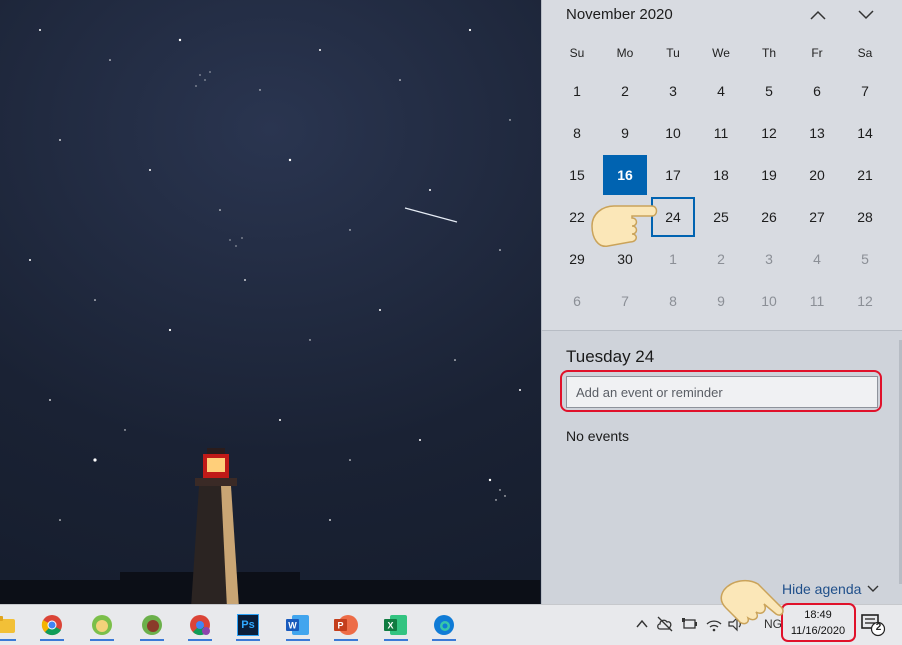 The height and width of the screenshot is (645, 902). Describe the element at coordinates (817, 53) in the screenshot. I see `weekday-label: Fr` at that location.